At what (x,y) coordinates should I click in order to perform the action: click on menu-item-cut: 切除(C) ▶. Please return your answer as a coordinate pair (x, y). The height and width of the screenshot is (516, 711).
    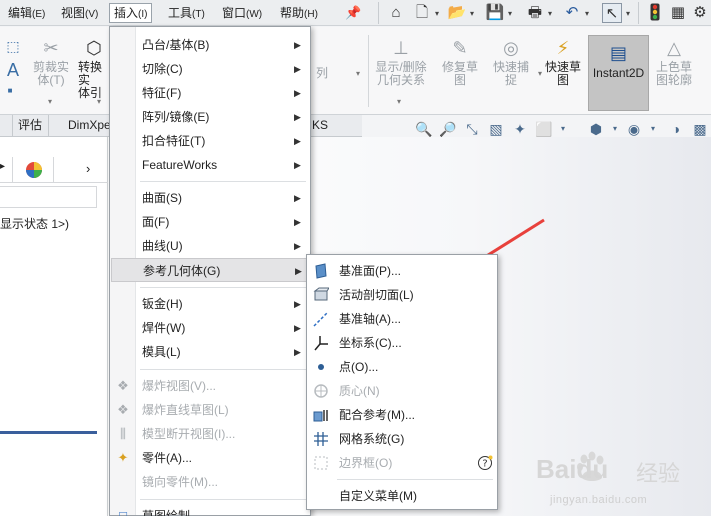
    Looking at the image, I should click on (210, 69).